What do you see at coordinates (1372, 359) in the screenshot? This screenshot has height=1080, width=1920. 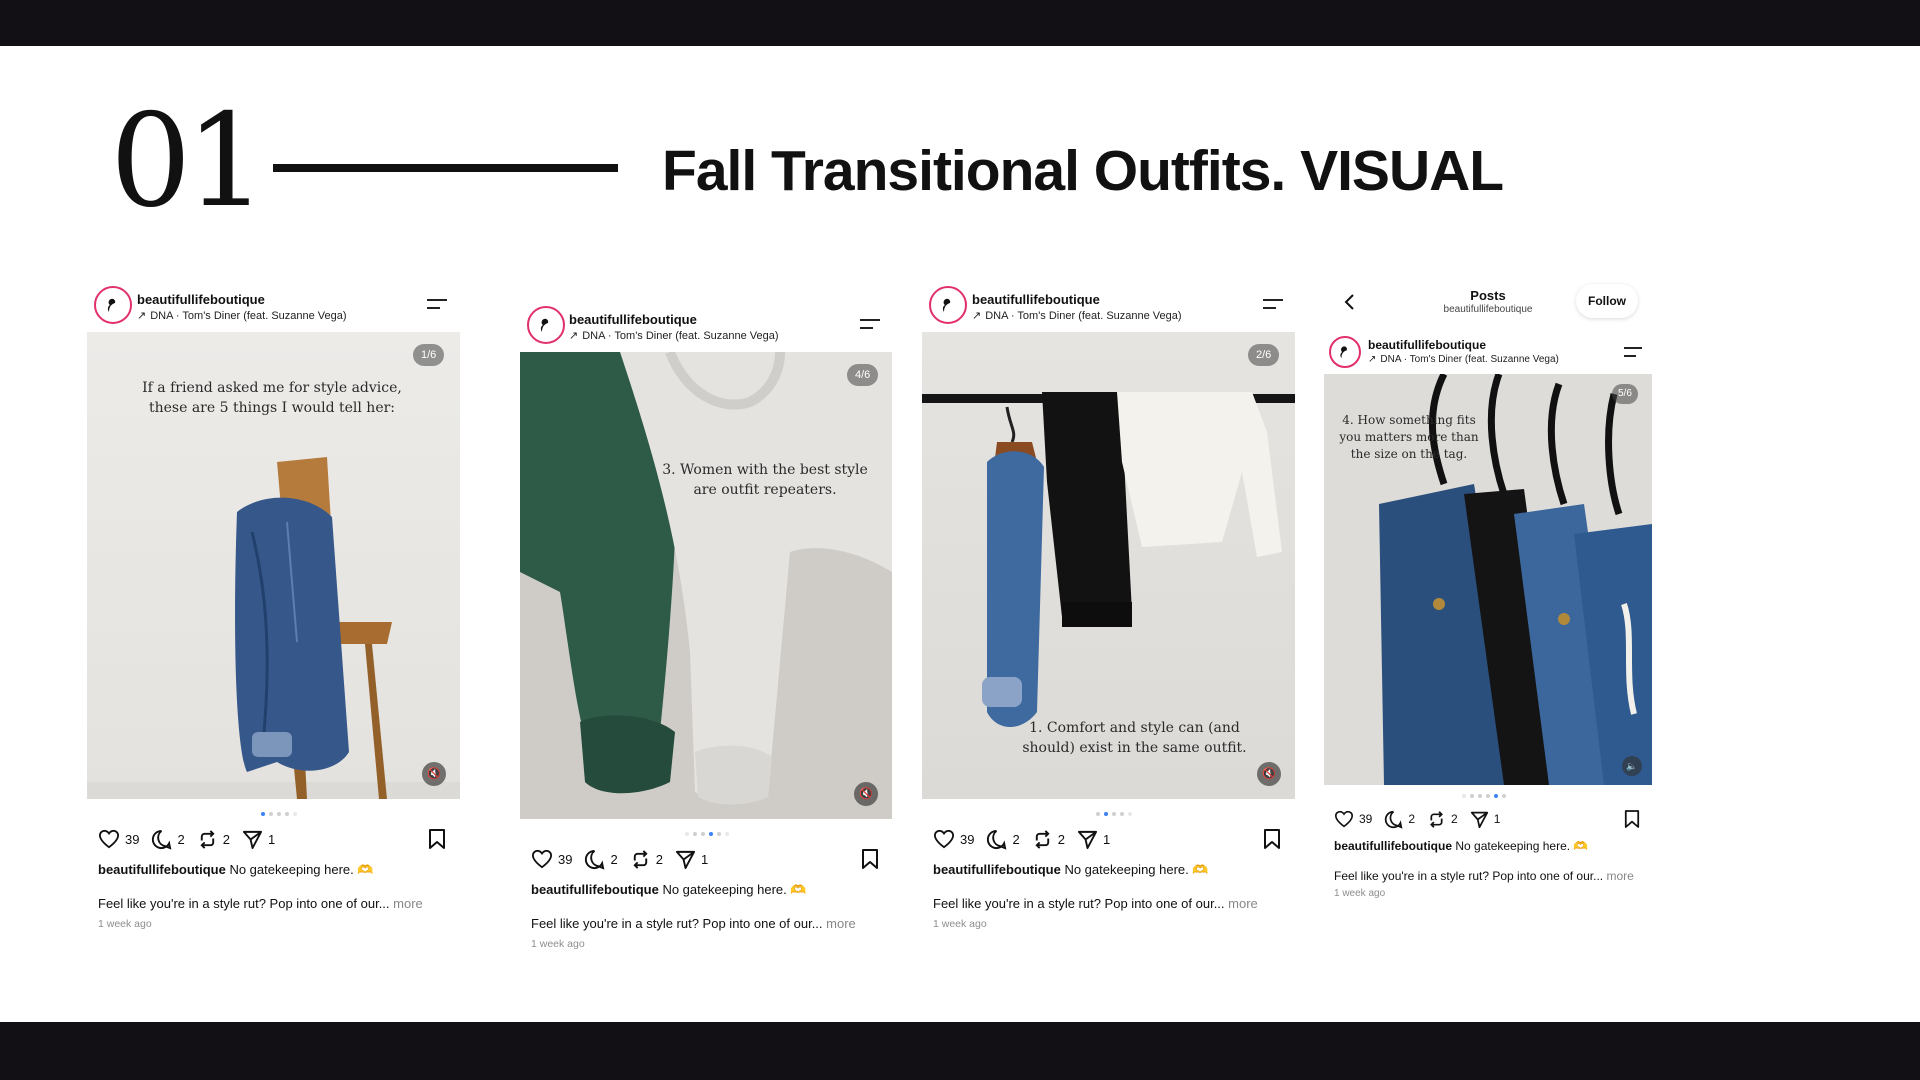 I see `arrow-up-right-icon: ↗` at bounding box center [1372, 359].